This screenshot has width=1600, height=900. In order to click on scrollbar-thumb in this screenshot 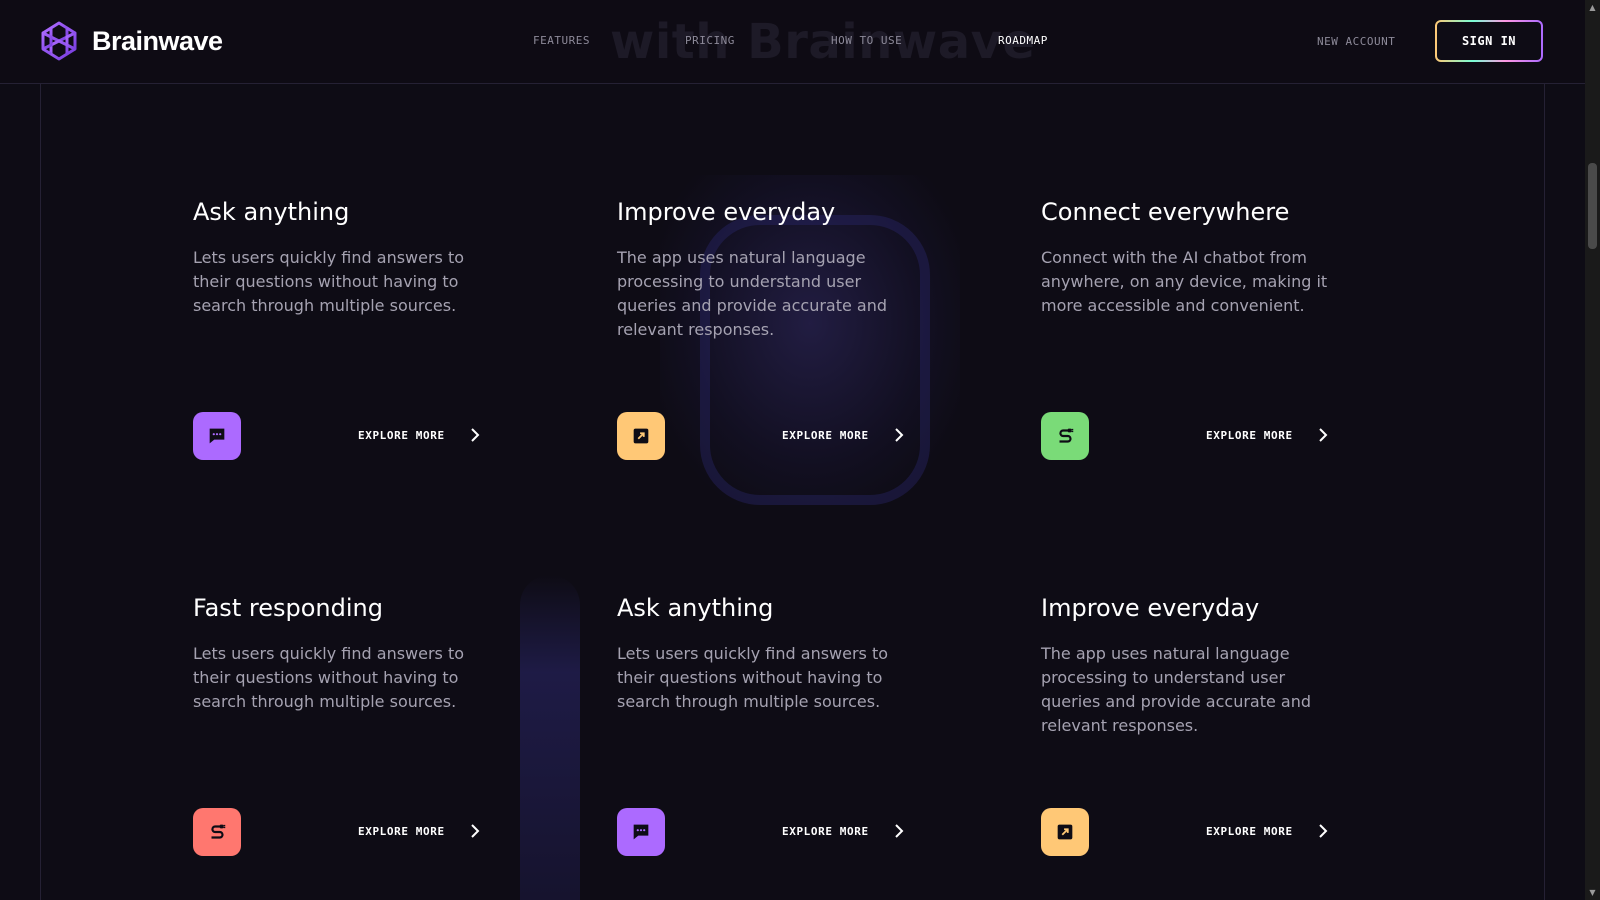, I will do `click(1592, 206)`.